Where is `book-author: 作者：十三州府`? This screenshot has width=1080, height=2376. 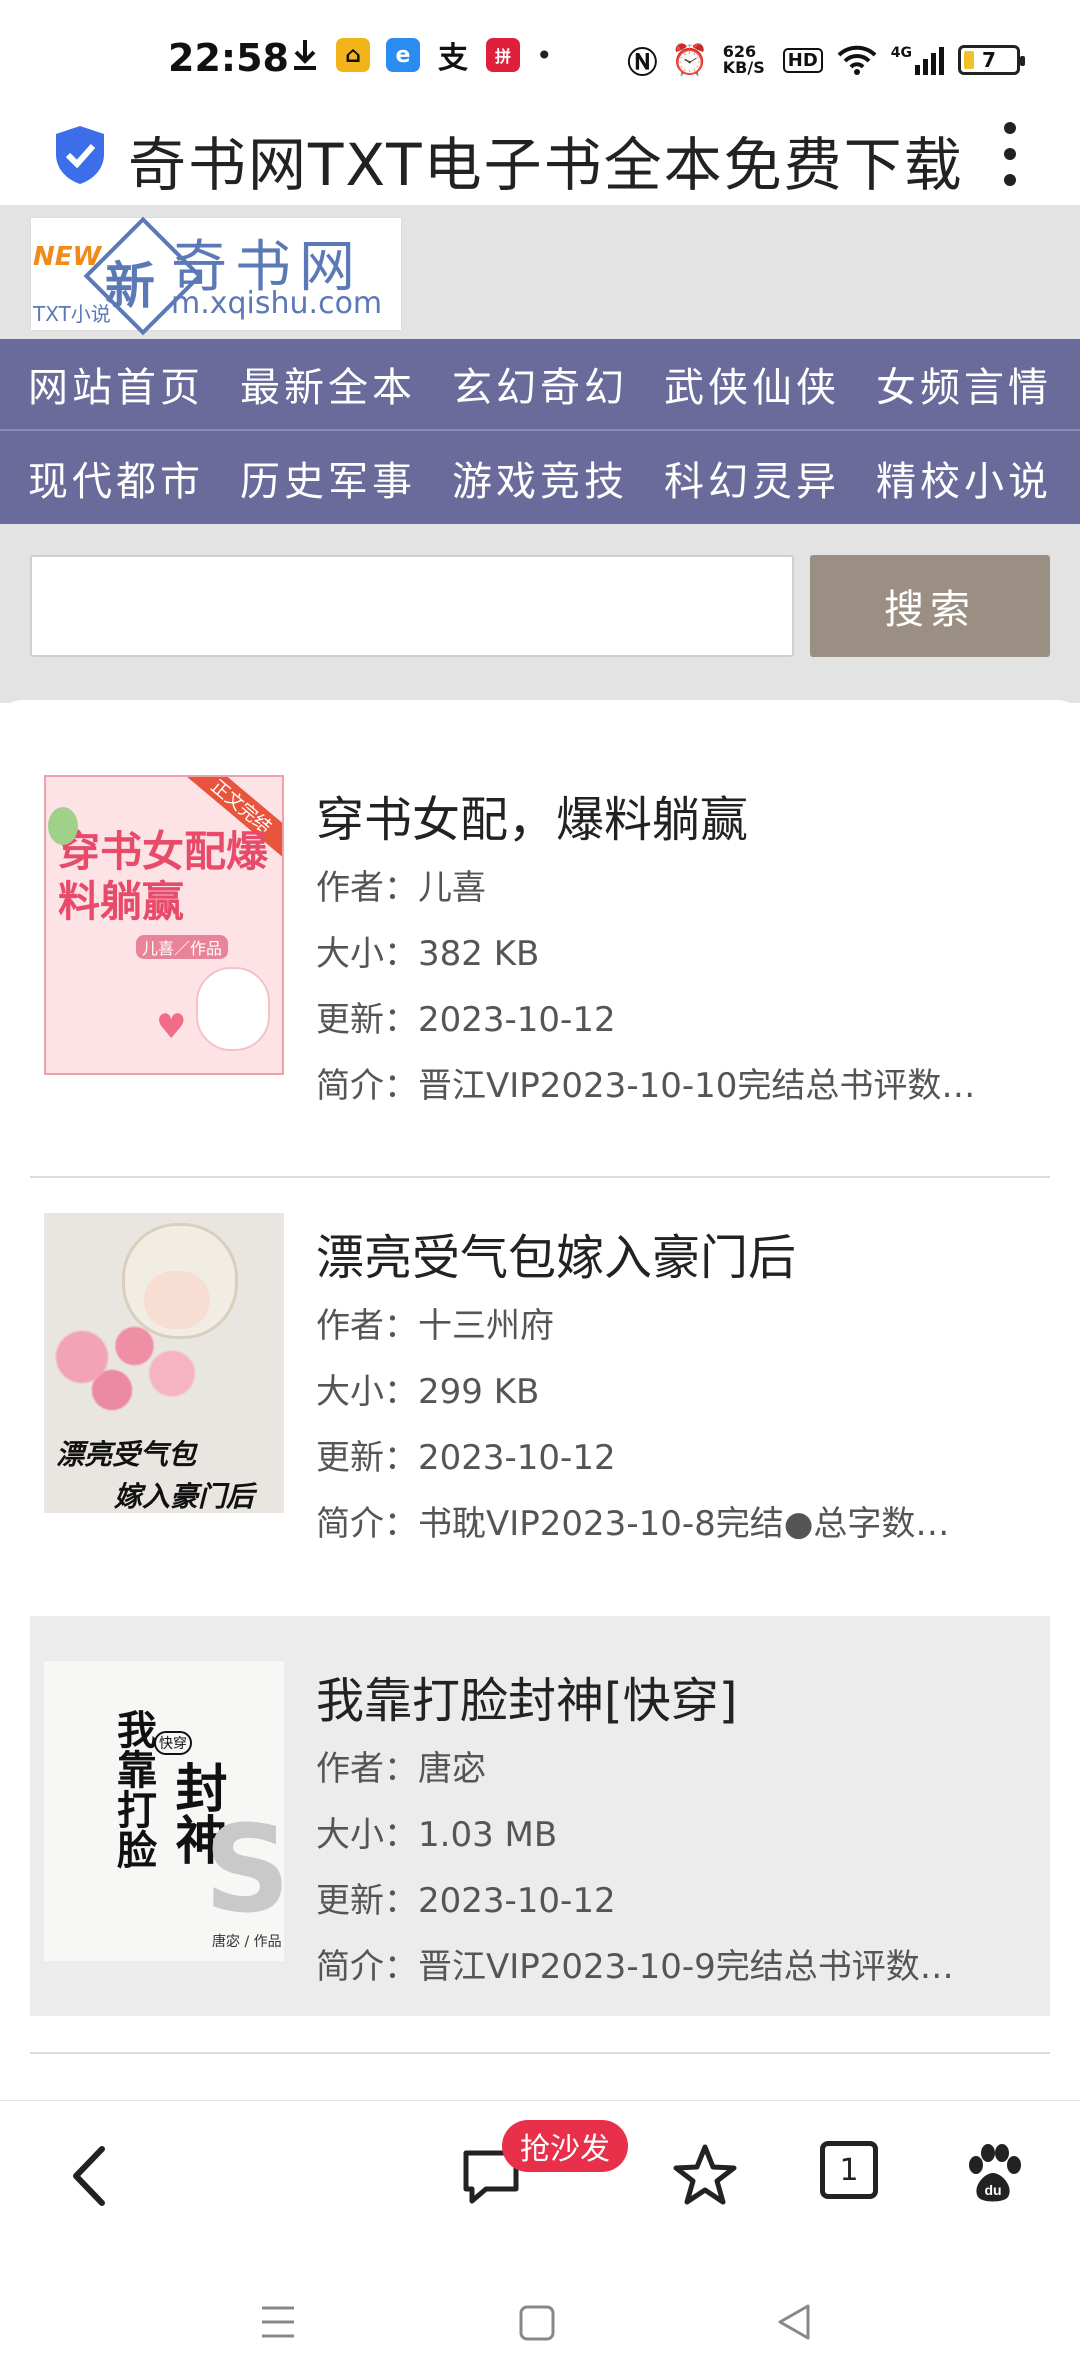 book-author: 作者：十三州府 is located at coordinates (435, 1326).